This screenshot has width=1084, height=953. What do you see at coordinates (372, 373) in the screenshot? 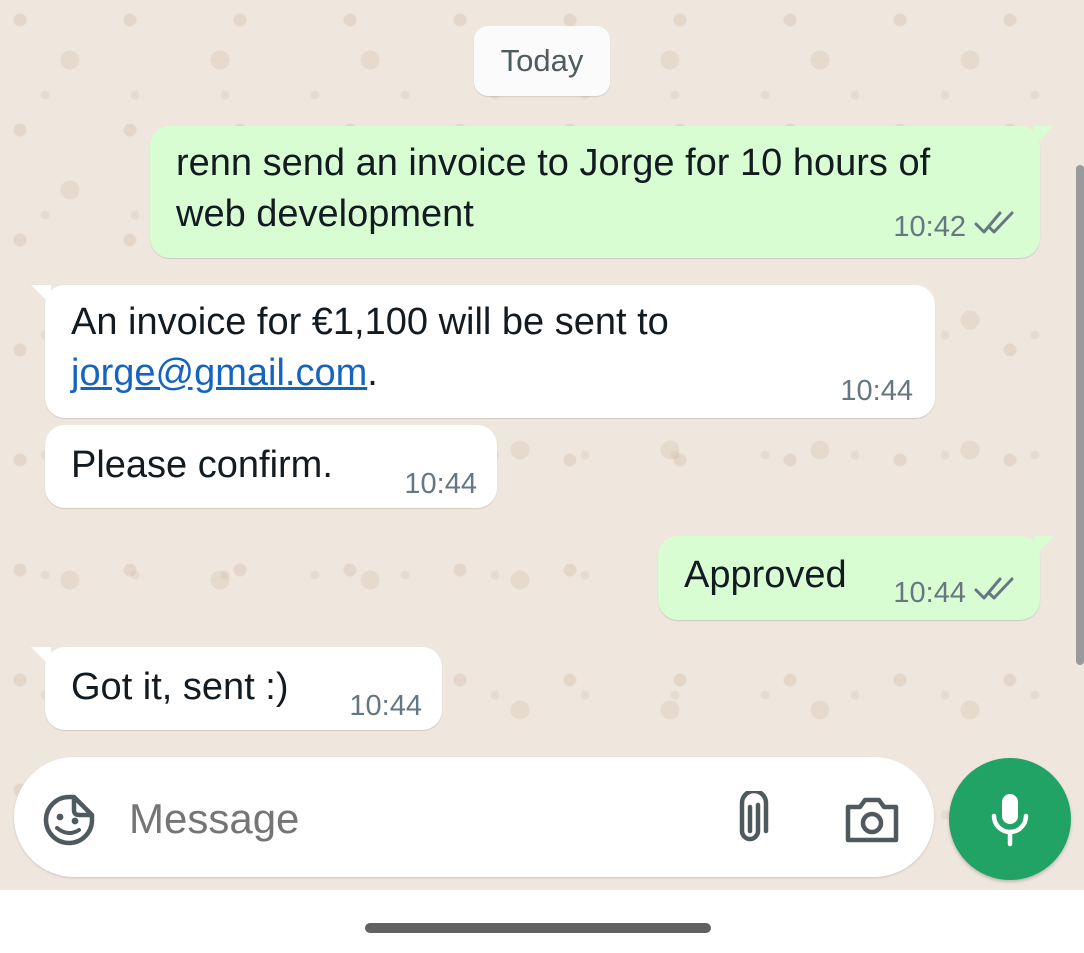
I see `message-text-suffix: .` at bounding box center [372, 373].